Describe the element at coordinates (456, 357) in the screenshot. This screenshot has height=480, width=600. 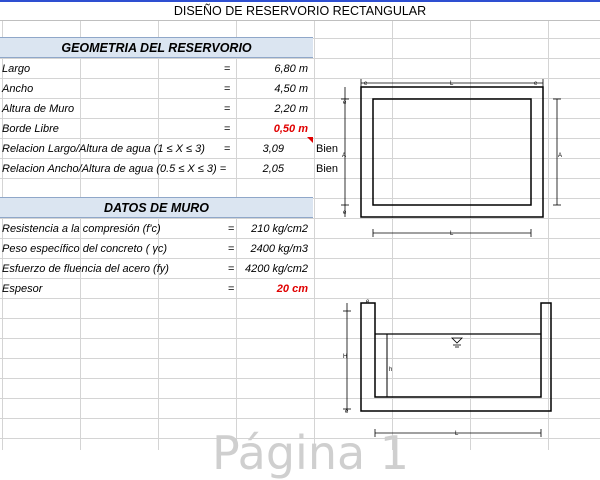
I see `section-wall-outline` at that location.